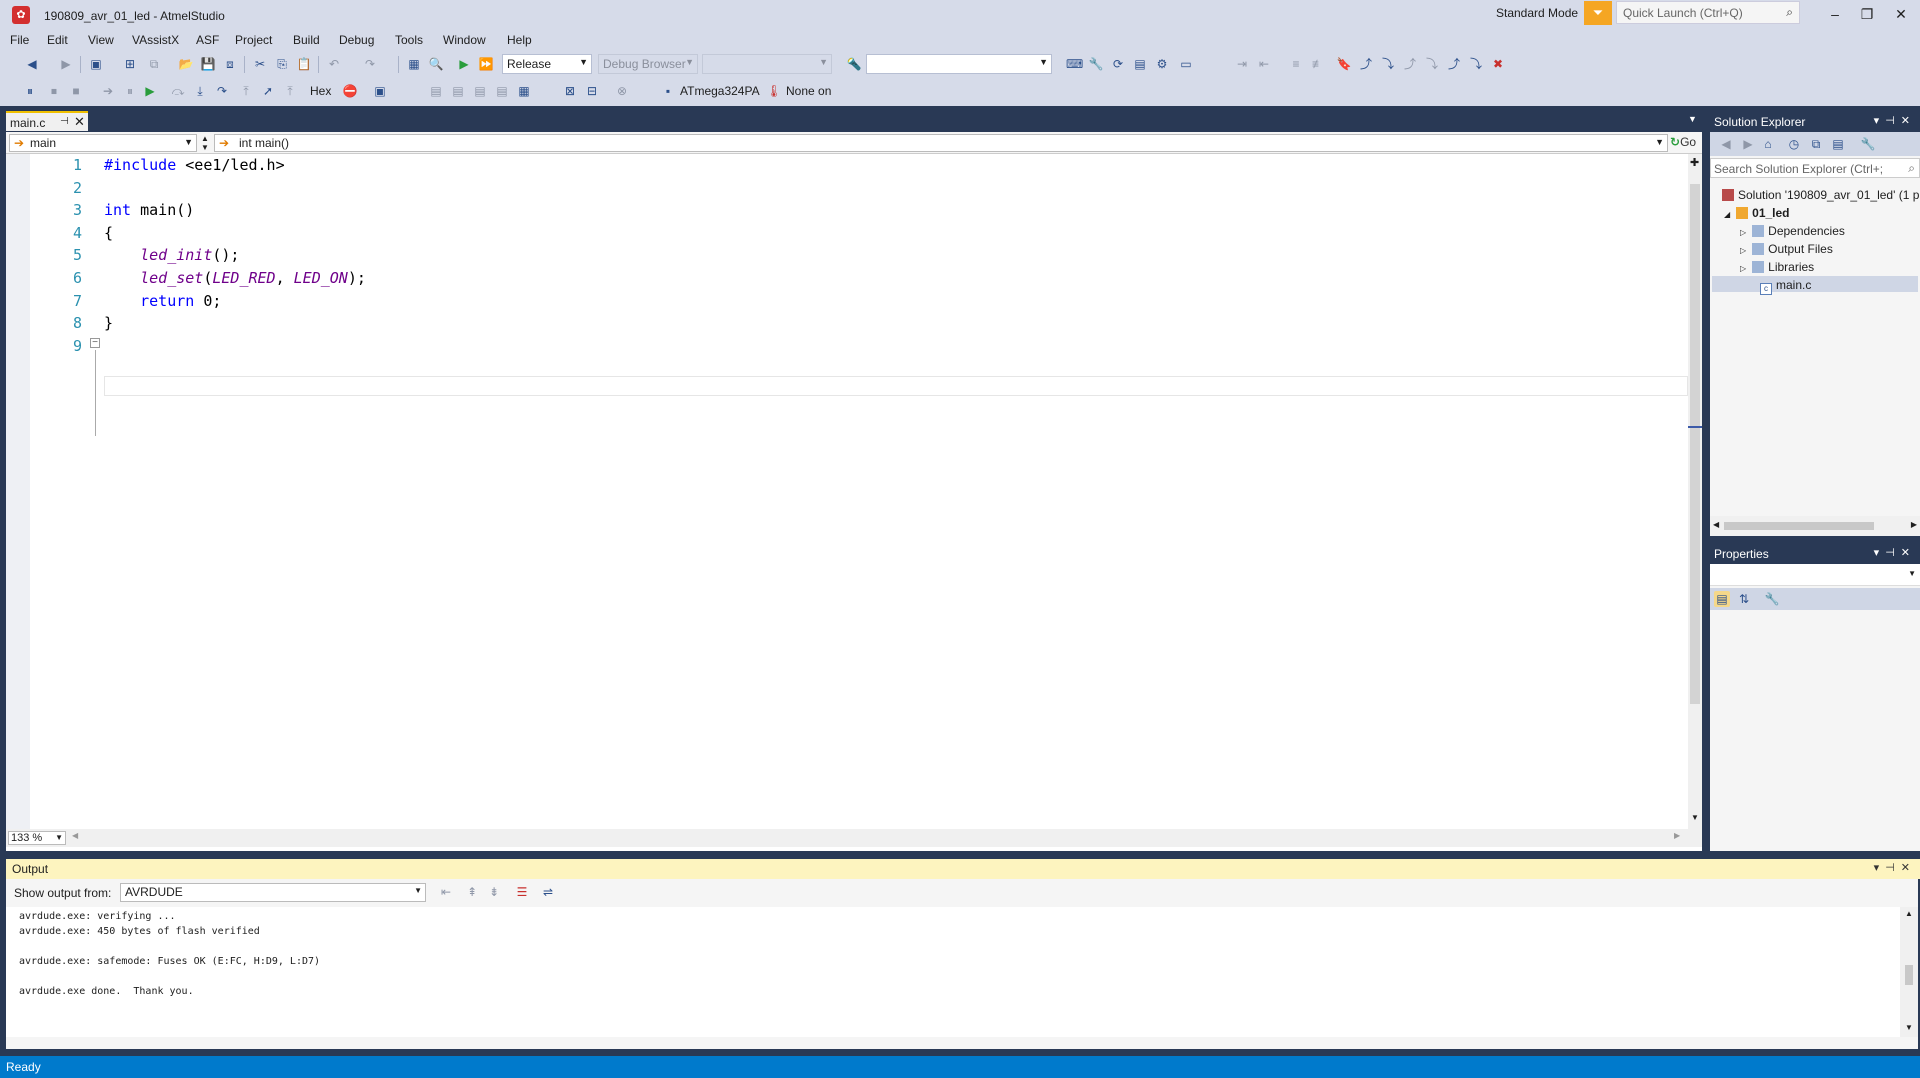  Describe the element at coordinates (1901, 14) in the screenshot. I see `close-button: ✕` at that location.